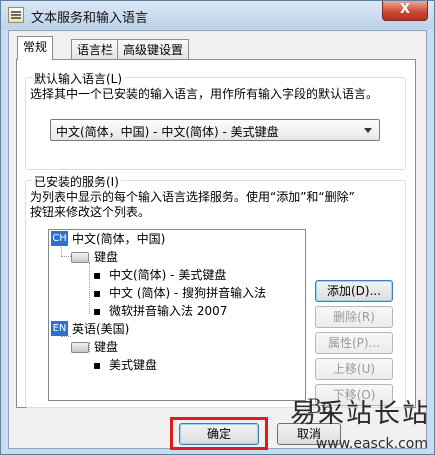 Image resolution: width=435 pixels, height=455 pixels. Describe the element at coordinates (359, 414) in the screenshot. I see `watermark-text: 易采站长站` at that location.